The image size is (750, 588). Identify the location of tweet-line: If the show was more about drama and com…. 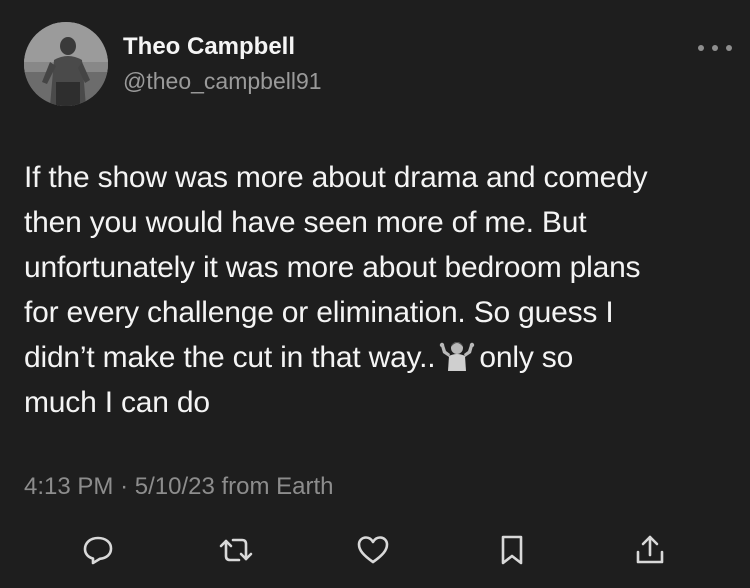
(336, 177).